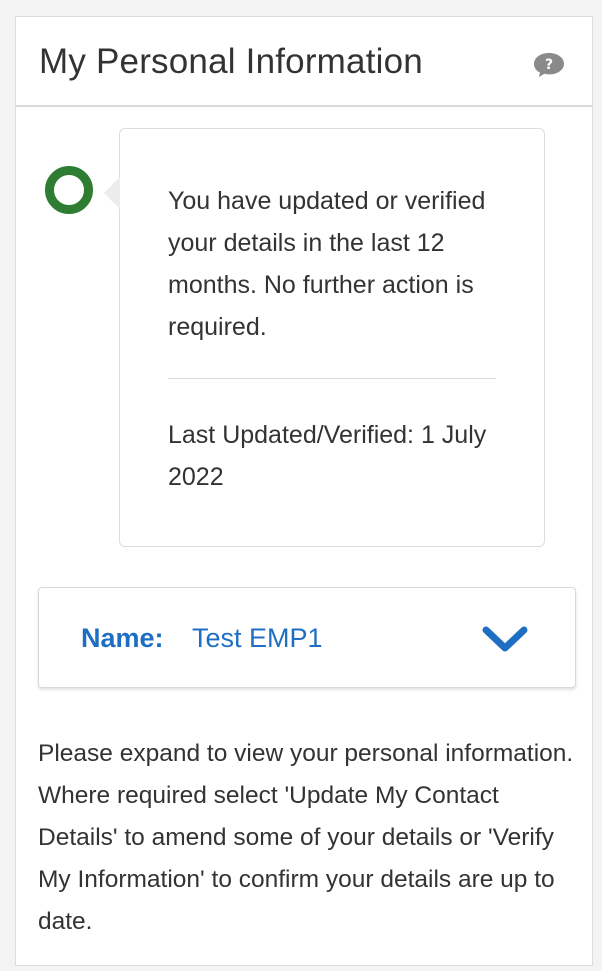 This screenshot has height=971, width=602. Describe the element at coordinates (505, 639) in the screenshot. I see `chevron-down-icon` at that location.